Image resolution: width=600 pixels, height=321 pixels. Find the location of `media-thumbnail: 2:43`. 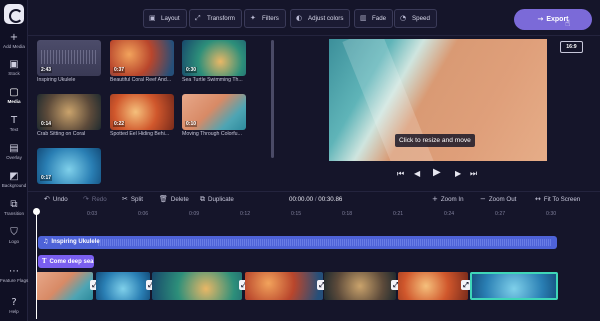

media-thumbnail: 2:43 is located at coordinates (69, 58).